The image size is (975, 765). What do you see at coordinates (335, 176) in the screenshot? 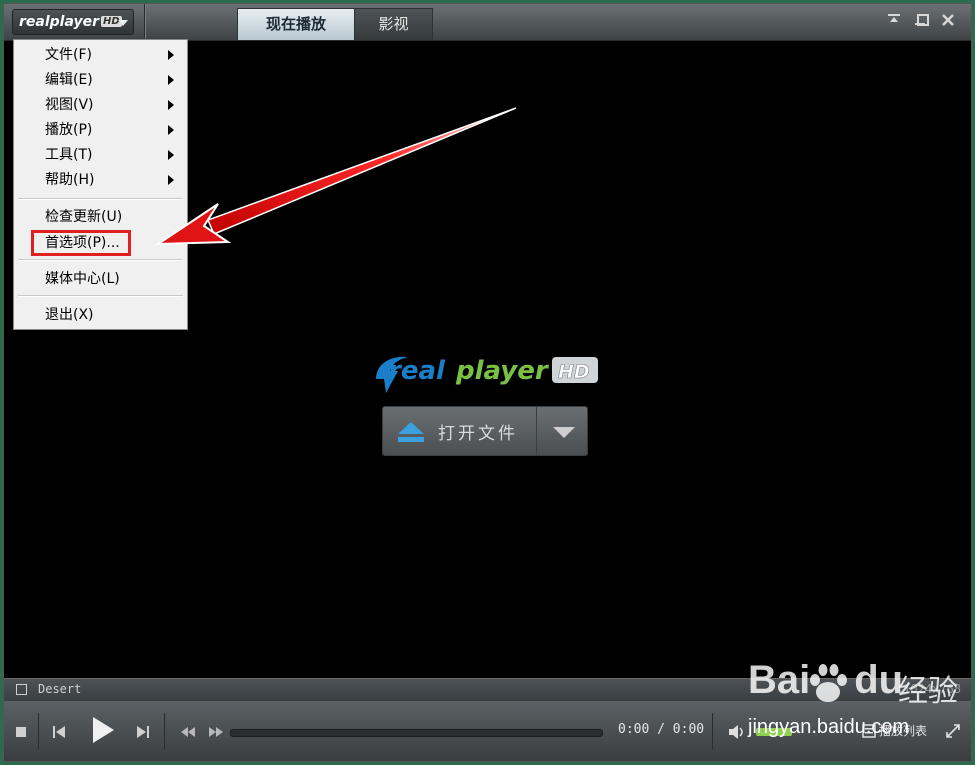
I see `annotation-arrow` at bounding box center [335, 176].